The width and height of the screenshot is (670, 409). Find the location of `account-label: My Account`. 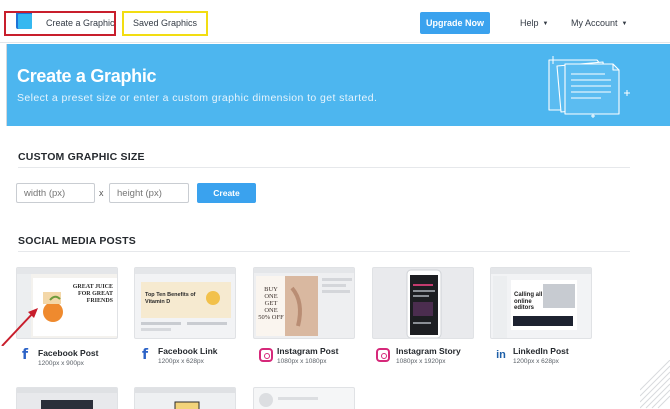

account-label: My Account is located at coordinates (594, 23).